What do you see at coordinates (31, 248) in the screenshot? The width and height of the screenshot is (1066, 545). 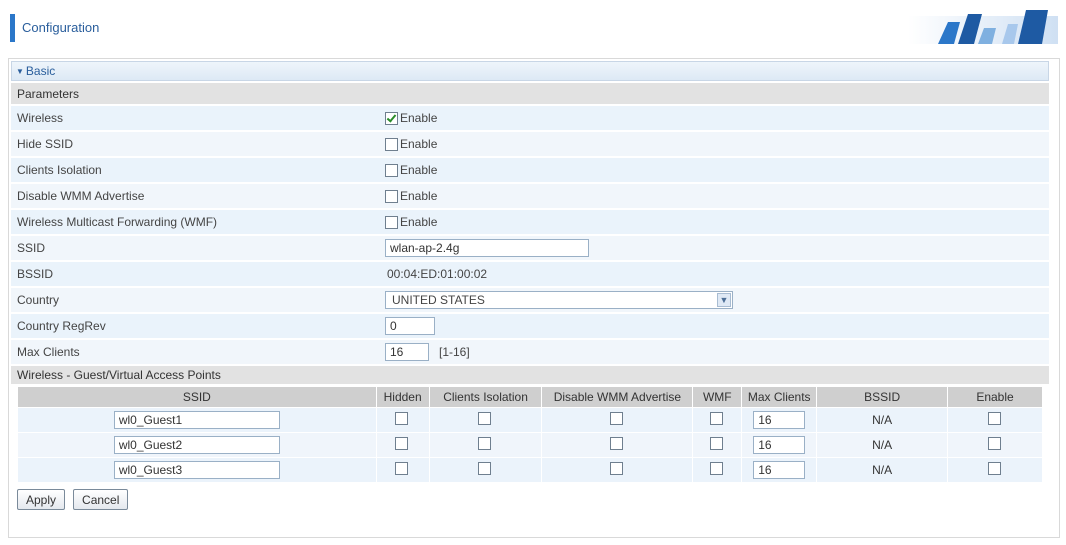 I see `field-label: SSID` at bounding box center [31, 248].